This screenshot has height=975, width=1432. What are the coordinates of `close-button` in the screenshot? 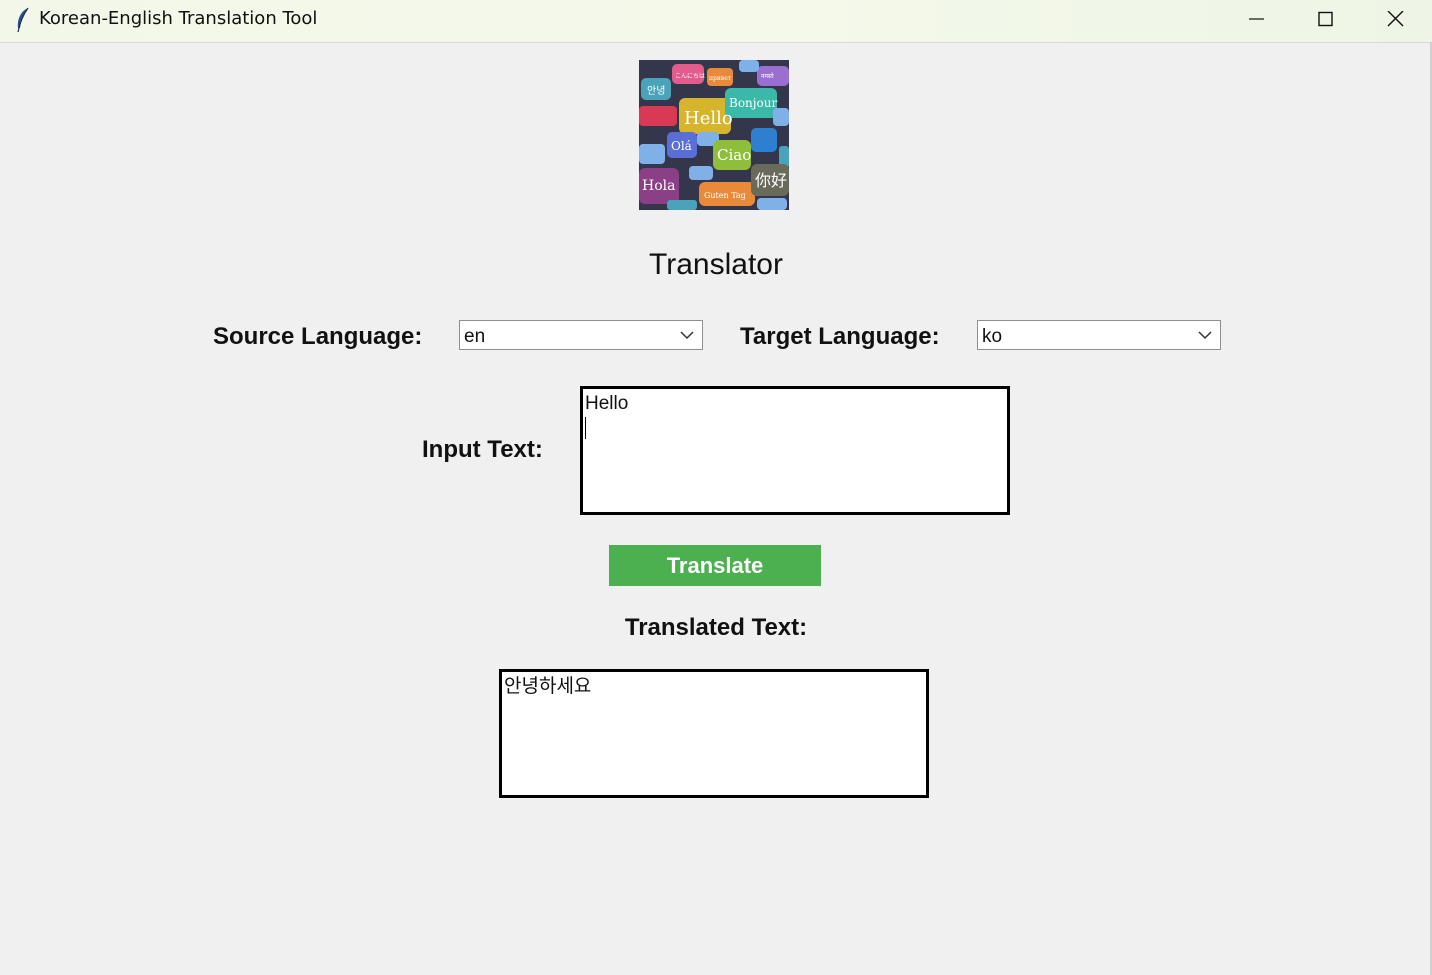 It's located at (1396, 21).